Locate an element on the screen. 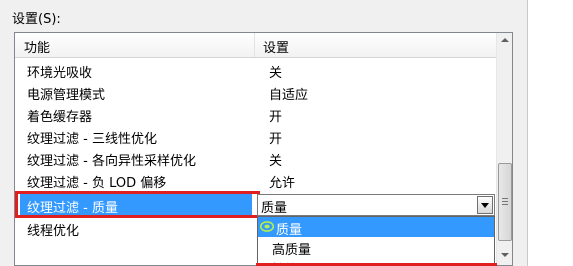 Image resolution: width=573 pixels, height=266 pixels. dropdown-option: 高质量 is located at coordinates (376, 247).